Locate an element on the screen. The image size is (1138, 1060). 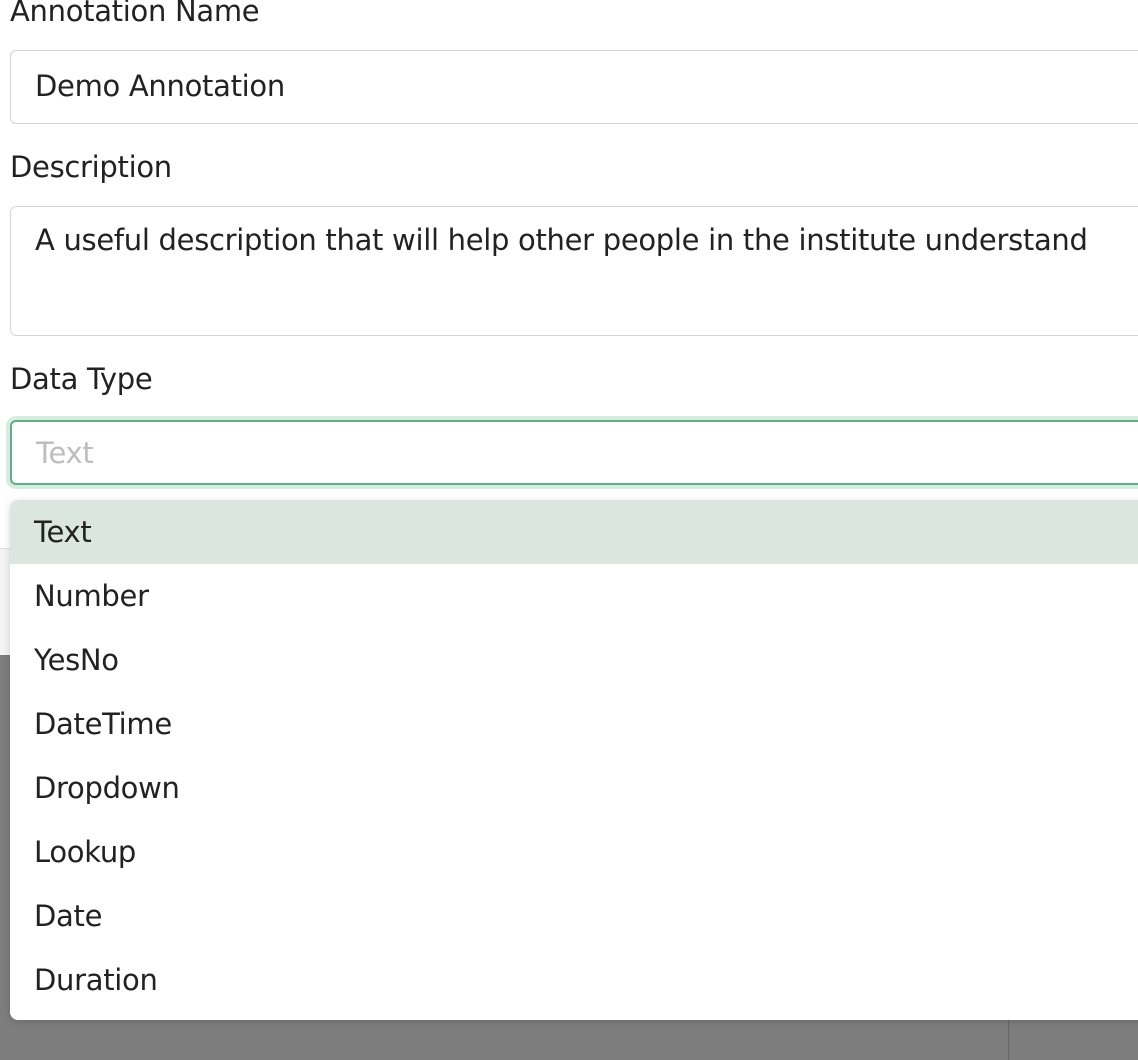
option-duration: Duration is located at coordinates (574, 980).